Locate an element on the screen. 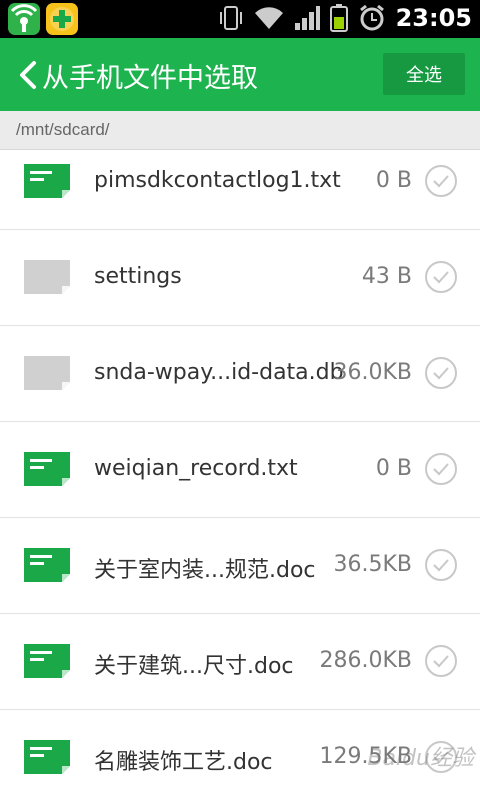  file-row: pimsdkcontactlog1.txt 0 B is located at coordinates (240, 190).